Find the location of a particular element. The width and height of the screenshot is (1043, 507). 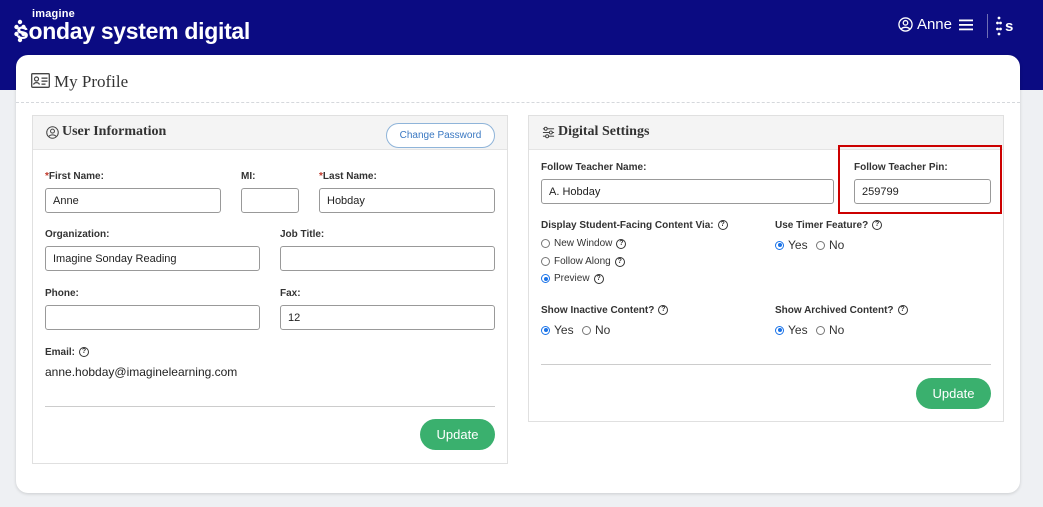

fax-field: 12 is located at coordinates (387, 317).